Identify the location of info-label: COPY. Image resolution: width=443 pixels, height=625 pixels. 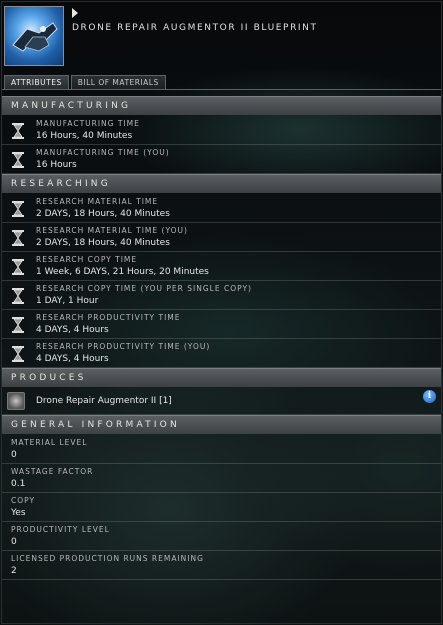
(23, 500).